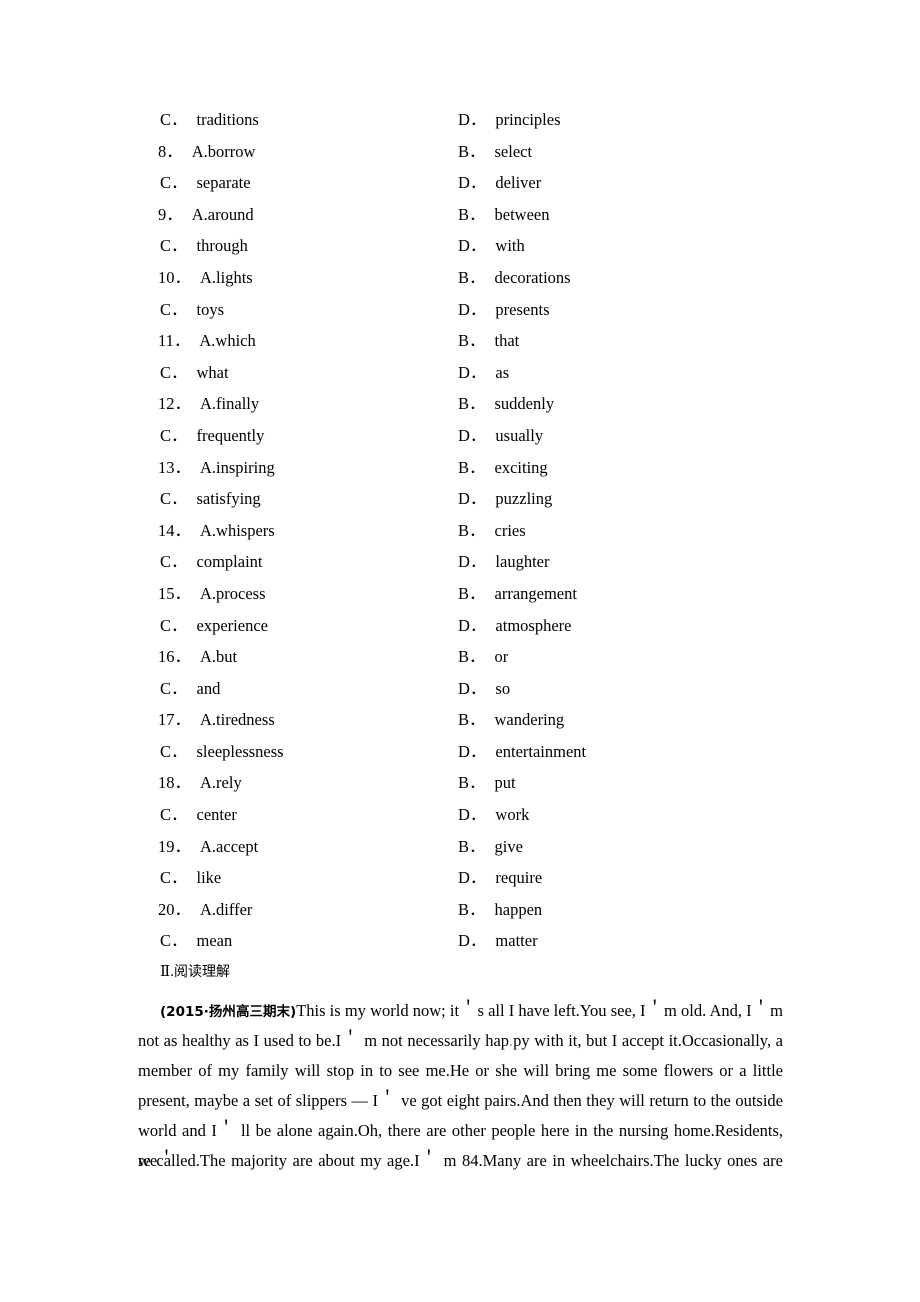  Describe the element at coordinates (204, 246) in the screenshot. I see `cloze-option-left: C． through` at that location.